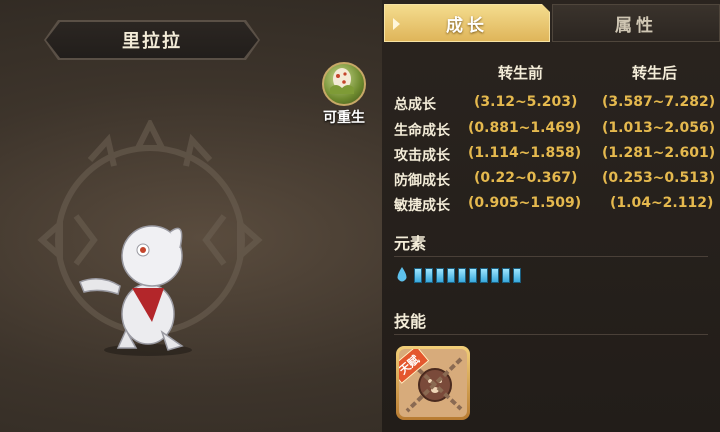 Image resolution: width=720 pixels, height=432 pixels. What do you see at coordinates (422, 131) in the screenshot?
I see `growth-row-label: 生命成长` at bounding box center [422, 131].